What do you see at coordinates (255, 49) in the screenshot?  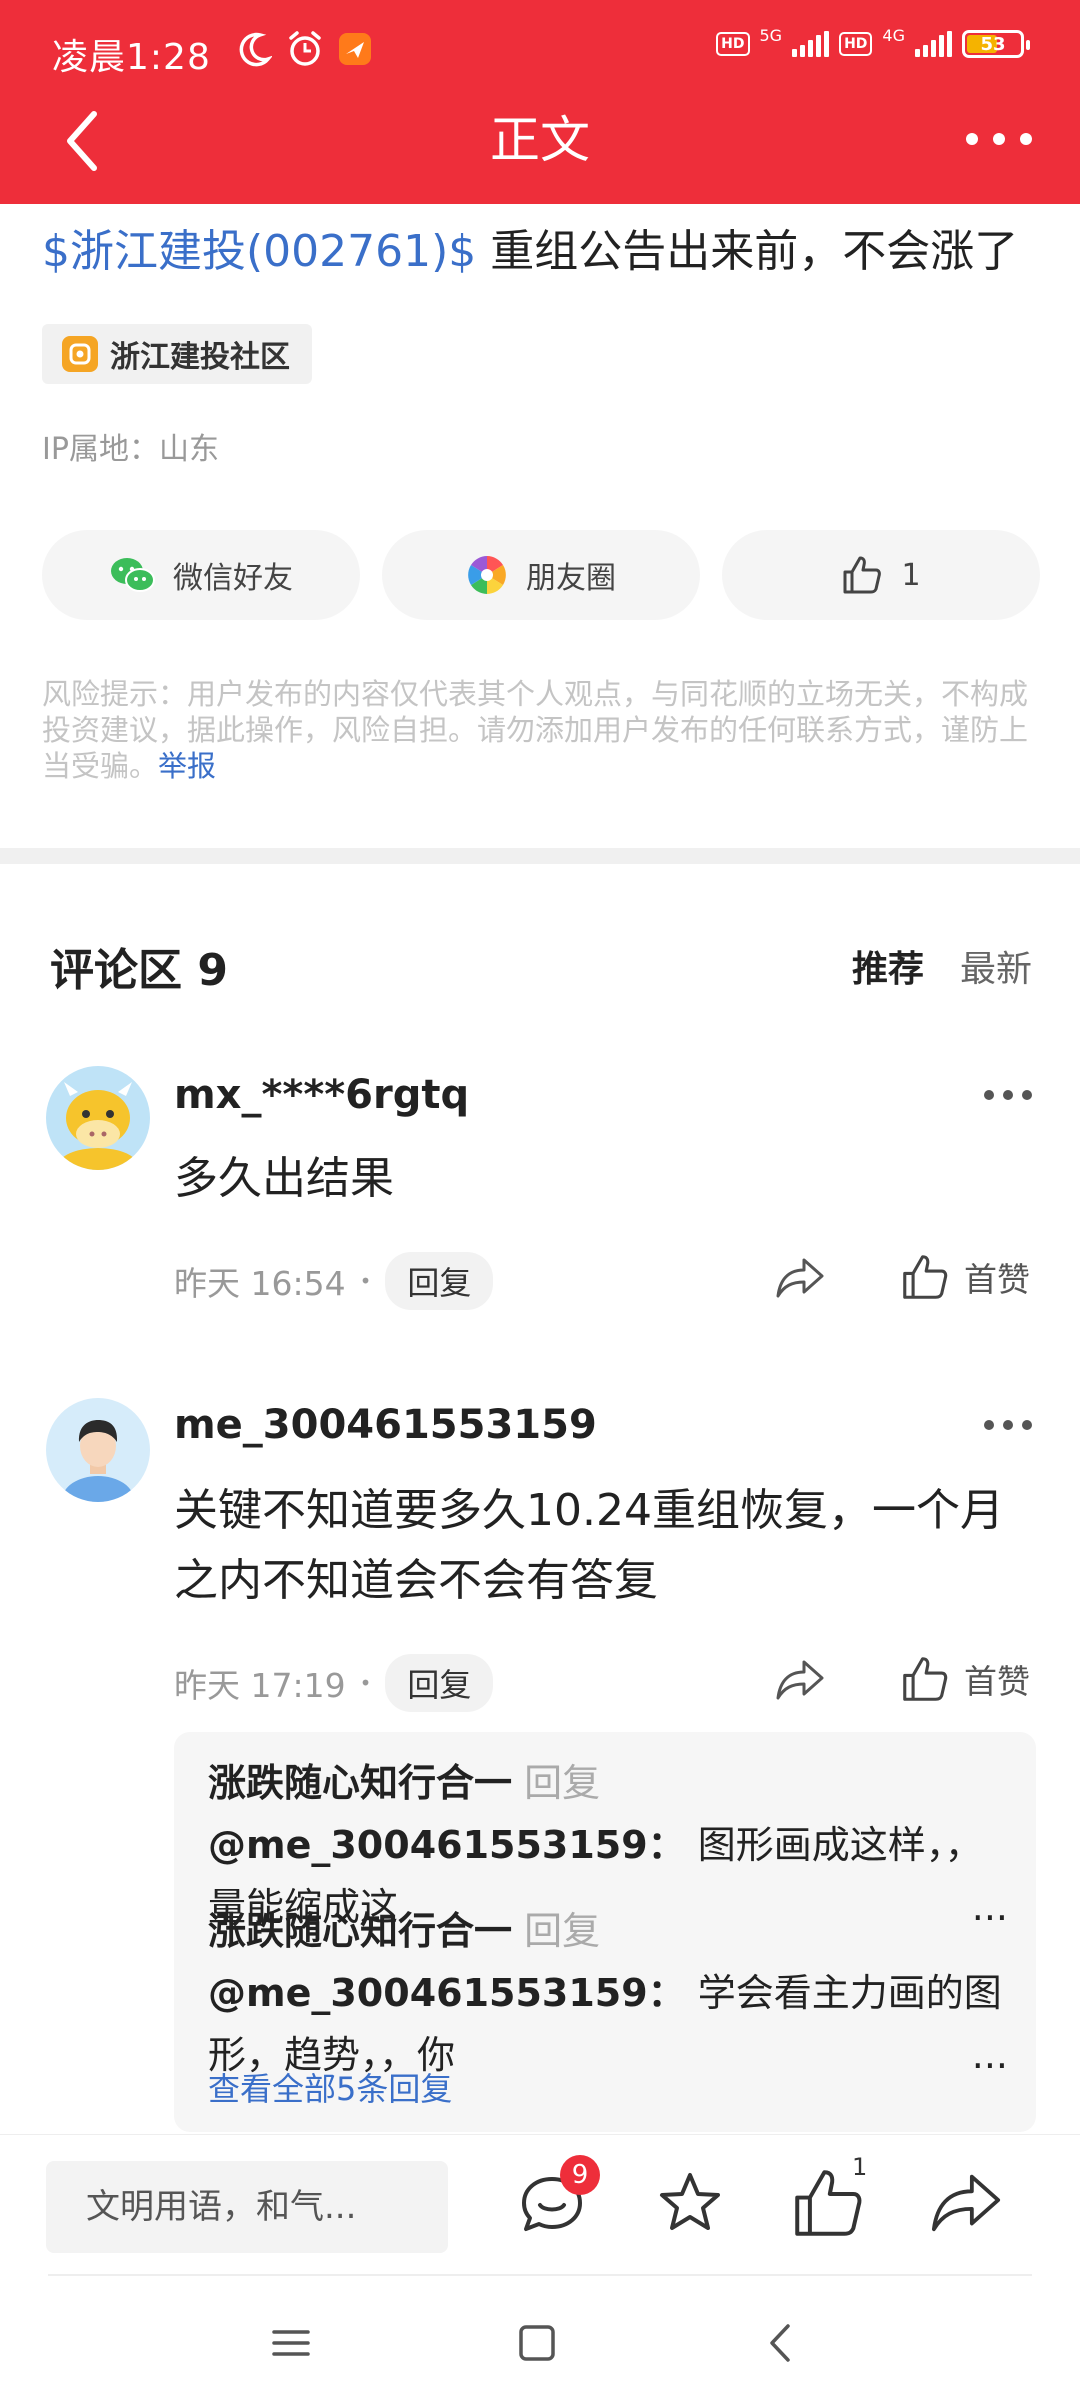 I see `moon-icon` at bounding box center [255, 49].